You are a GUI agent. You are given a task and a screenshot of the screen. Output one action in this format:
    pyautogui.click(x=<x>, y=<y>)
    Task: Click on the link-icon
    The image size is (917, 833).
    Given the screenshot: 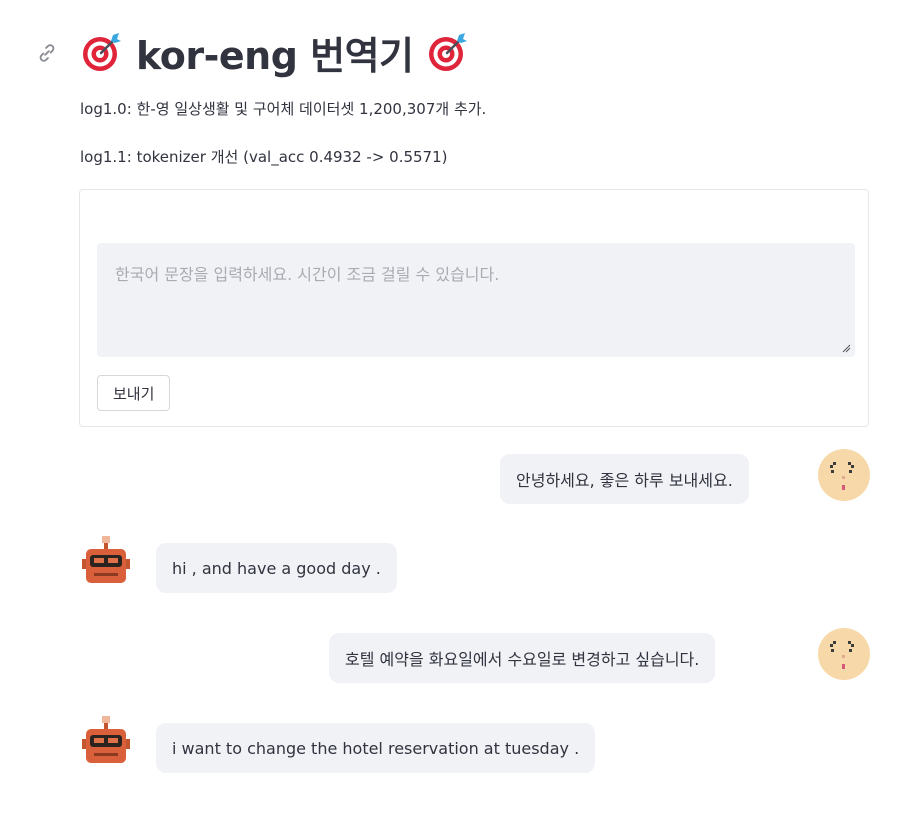 What is the action you would take?
    pyautogui.click(x=47, y=53)
    